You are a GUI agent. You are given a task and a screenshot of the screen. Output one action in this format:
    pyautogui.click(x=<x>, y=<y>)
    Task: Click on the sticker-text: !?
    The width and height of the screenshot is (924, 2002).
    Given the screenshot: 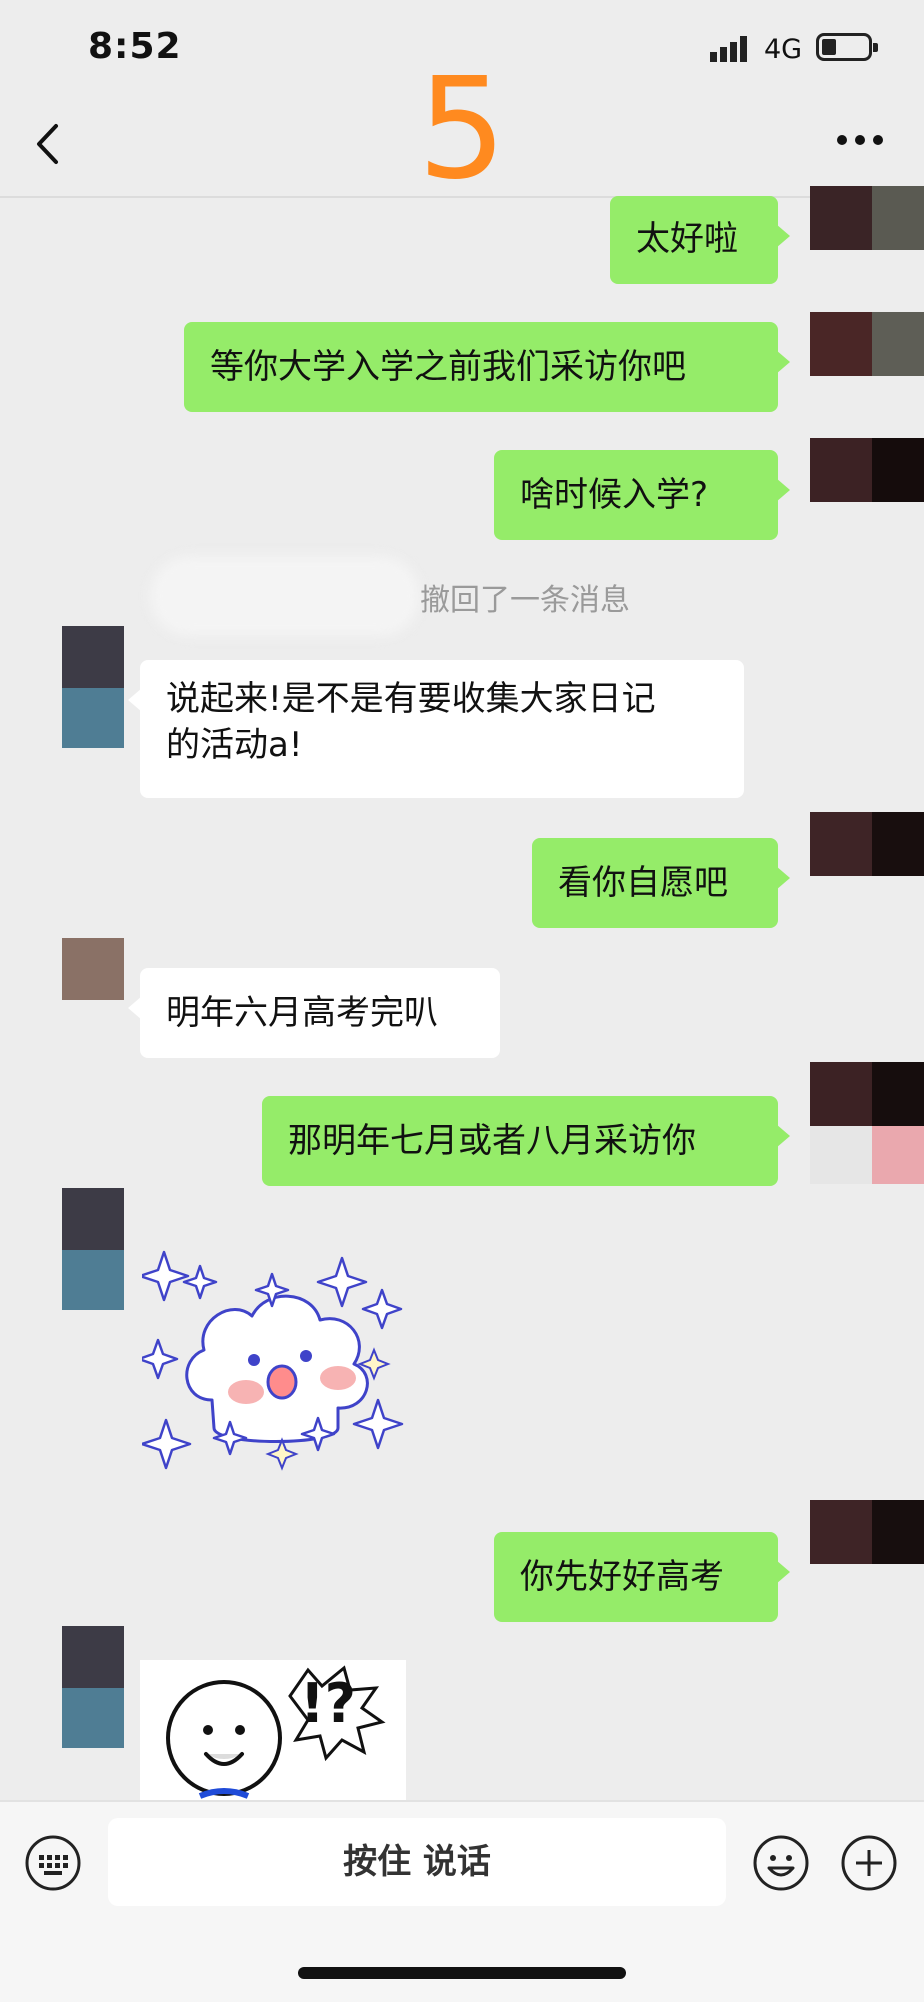 What is the action you would take?
    pyautogui.click(x=328, y=1703)
    